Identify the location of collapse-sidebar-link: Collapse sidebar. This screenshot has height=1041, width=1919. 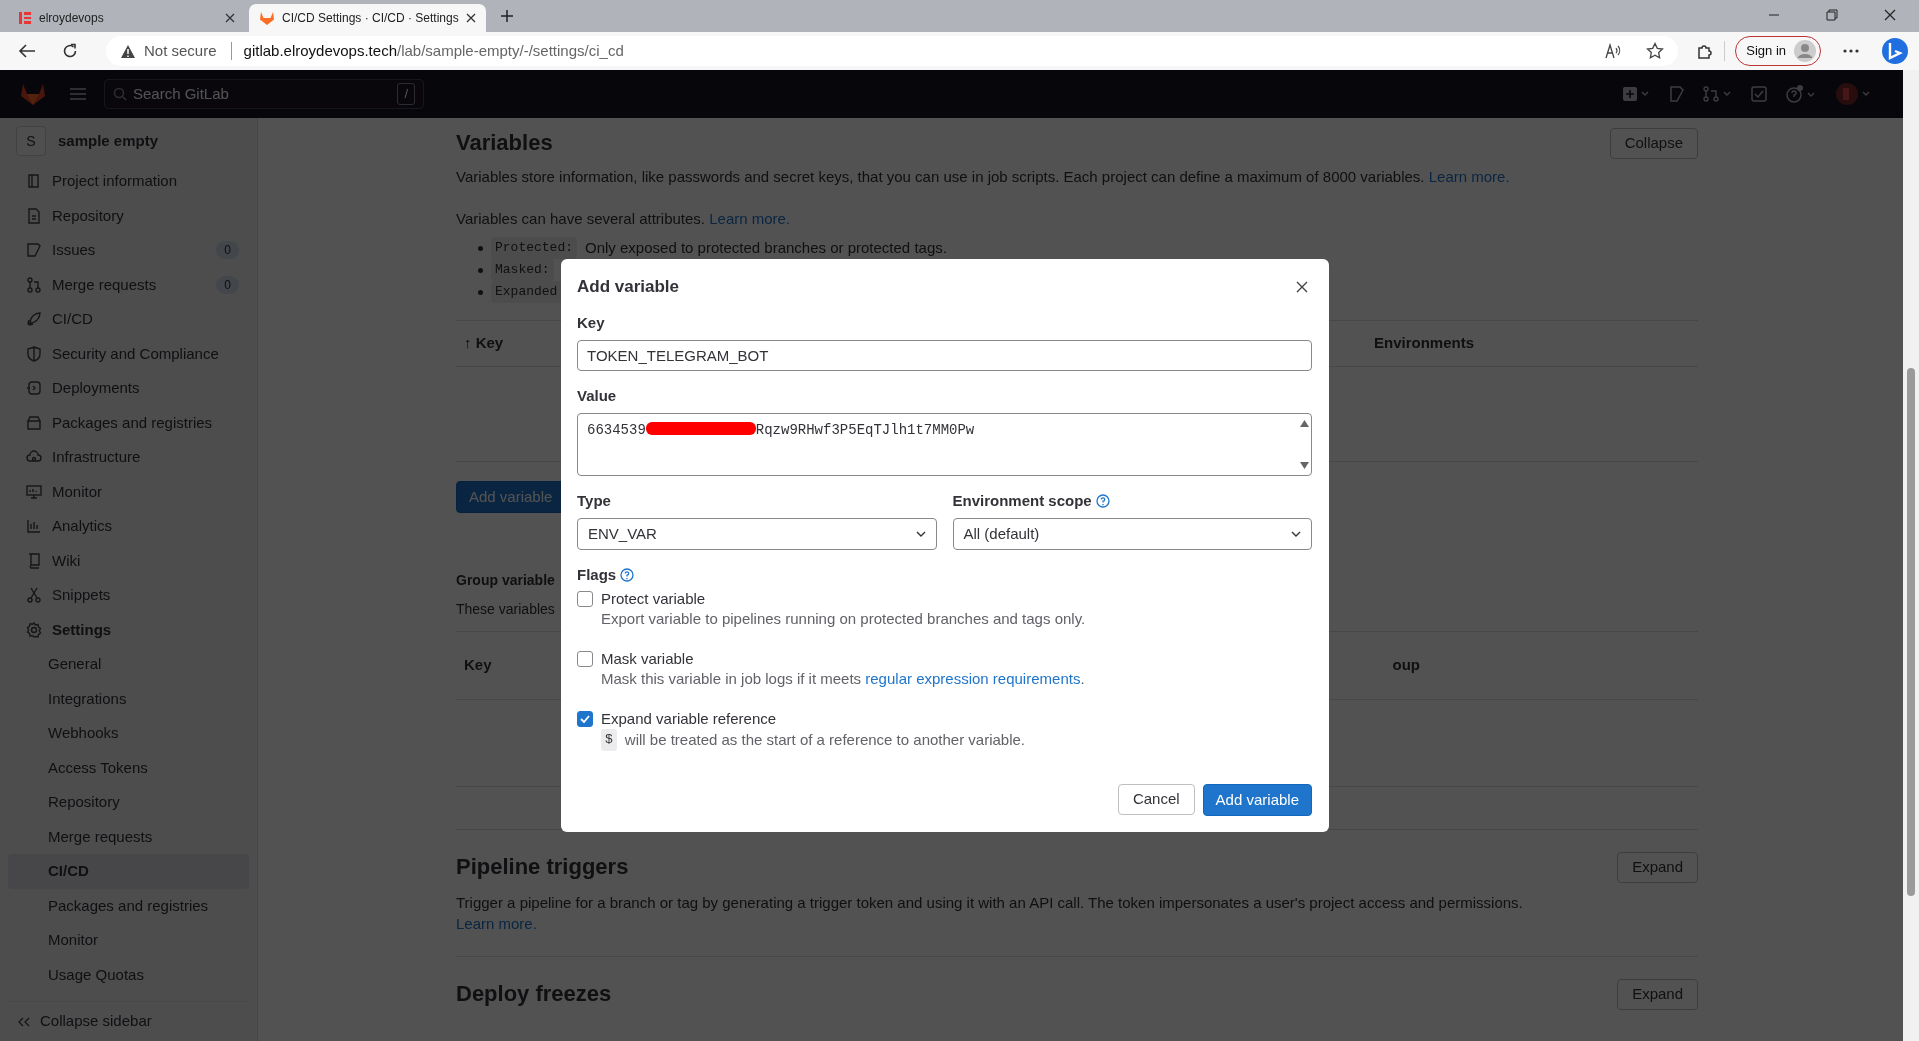
(128, 1021).